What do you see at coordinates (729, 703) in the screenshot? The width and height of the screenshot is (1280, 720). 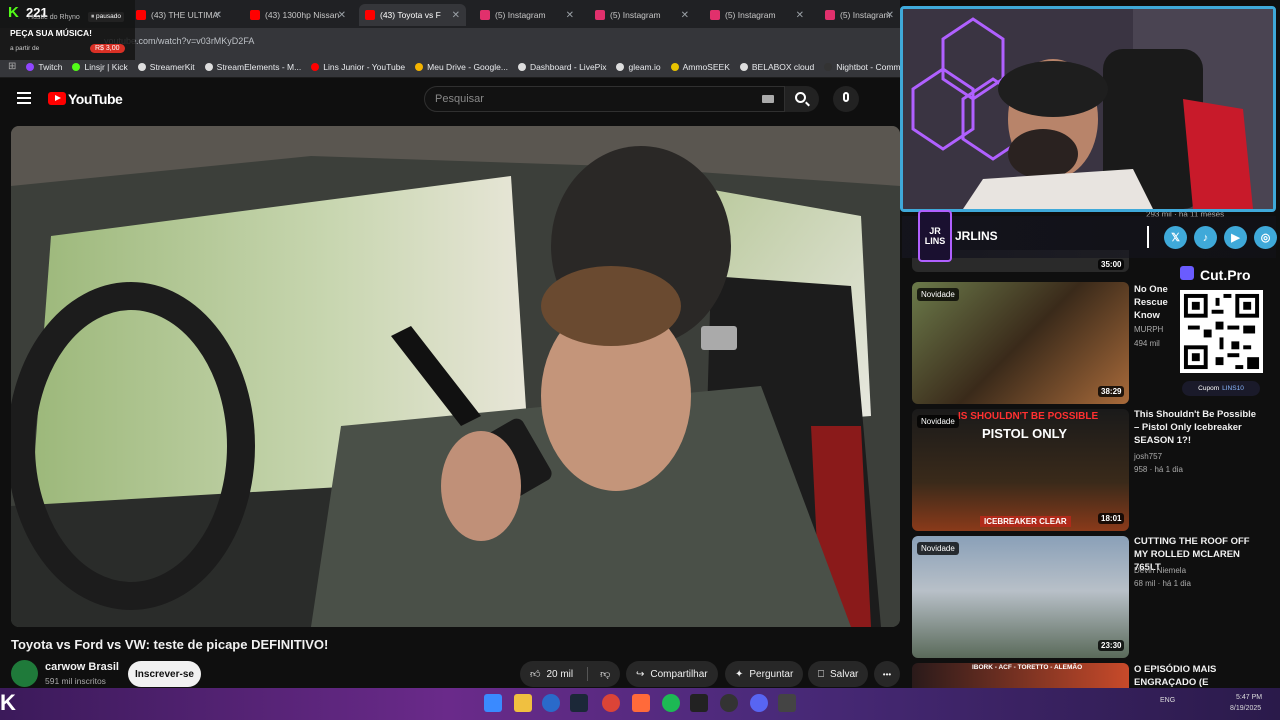 I see `obs-icon` at bounding box center [729, 703].